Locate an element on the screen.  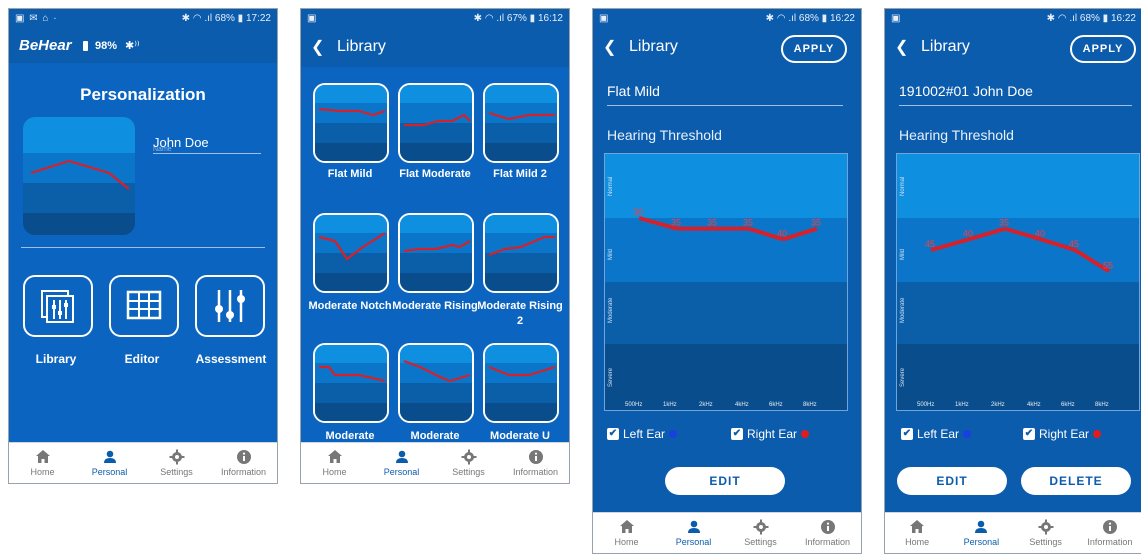
profile-audiogram-thumbnail is located at coordinates (79, 176).